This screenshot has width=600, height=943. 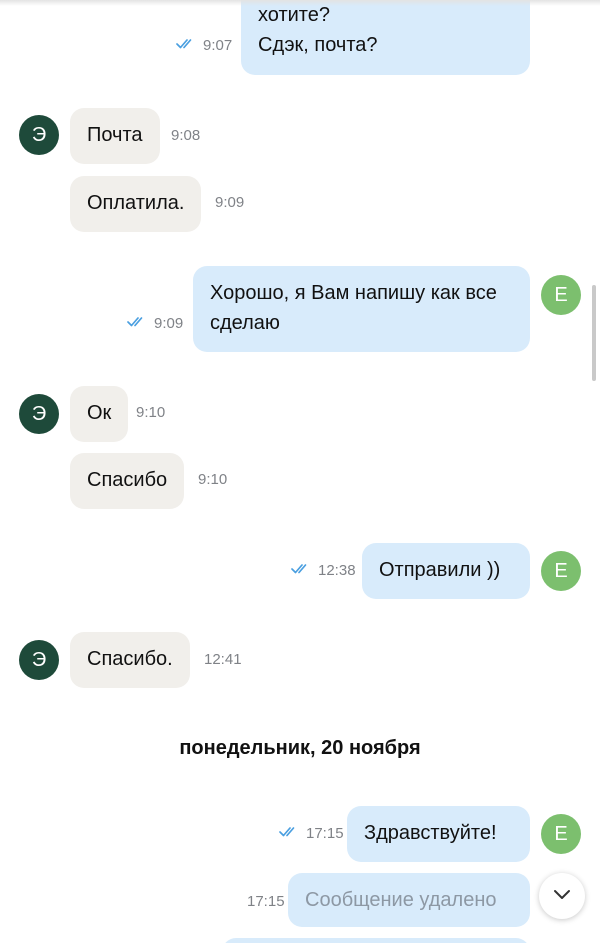 I want to click on message-text: Почта, so click(x=115, y=135).